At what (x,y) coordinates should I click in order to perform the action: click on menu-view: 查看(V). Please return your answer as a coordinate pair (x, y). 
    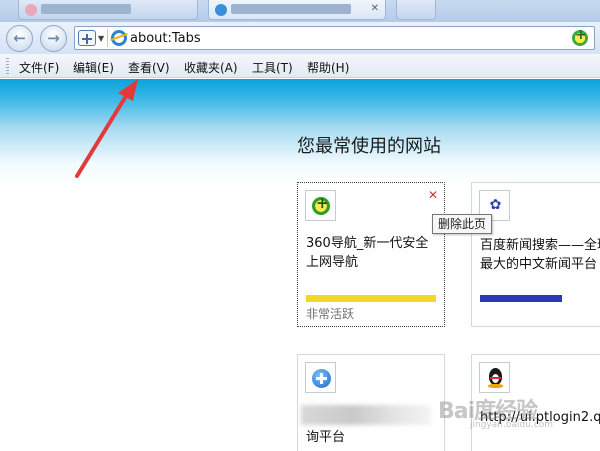
    Looking at the image, I should click on (149, 67).